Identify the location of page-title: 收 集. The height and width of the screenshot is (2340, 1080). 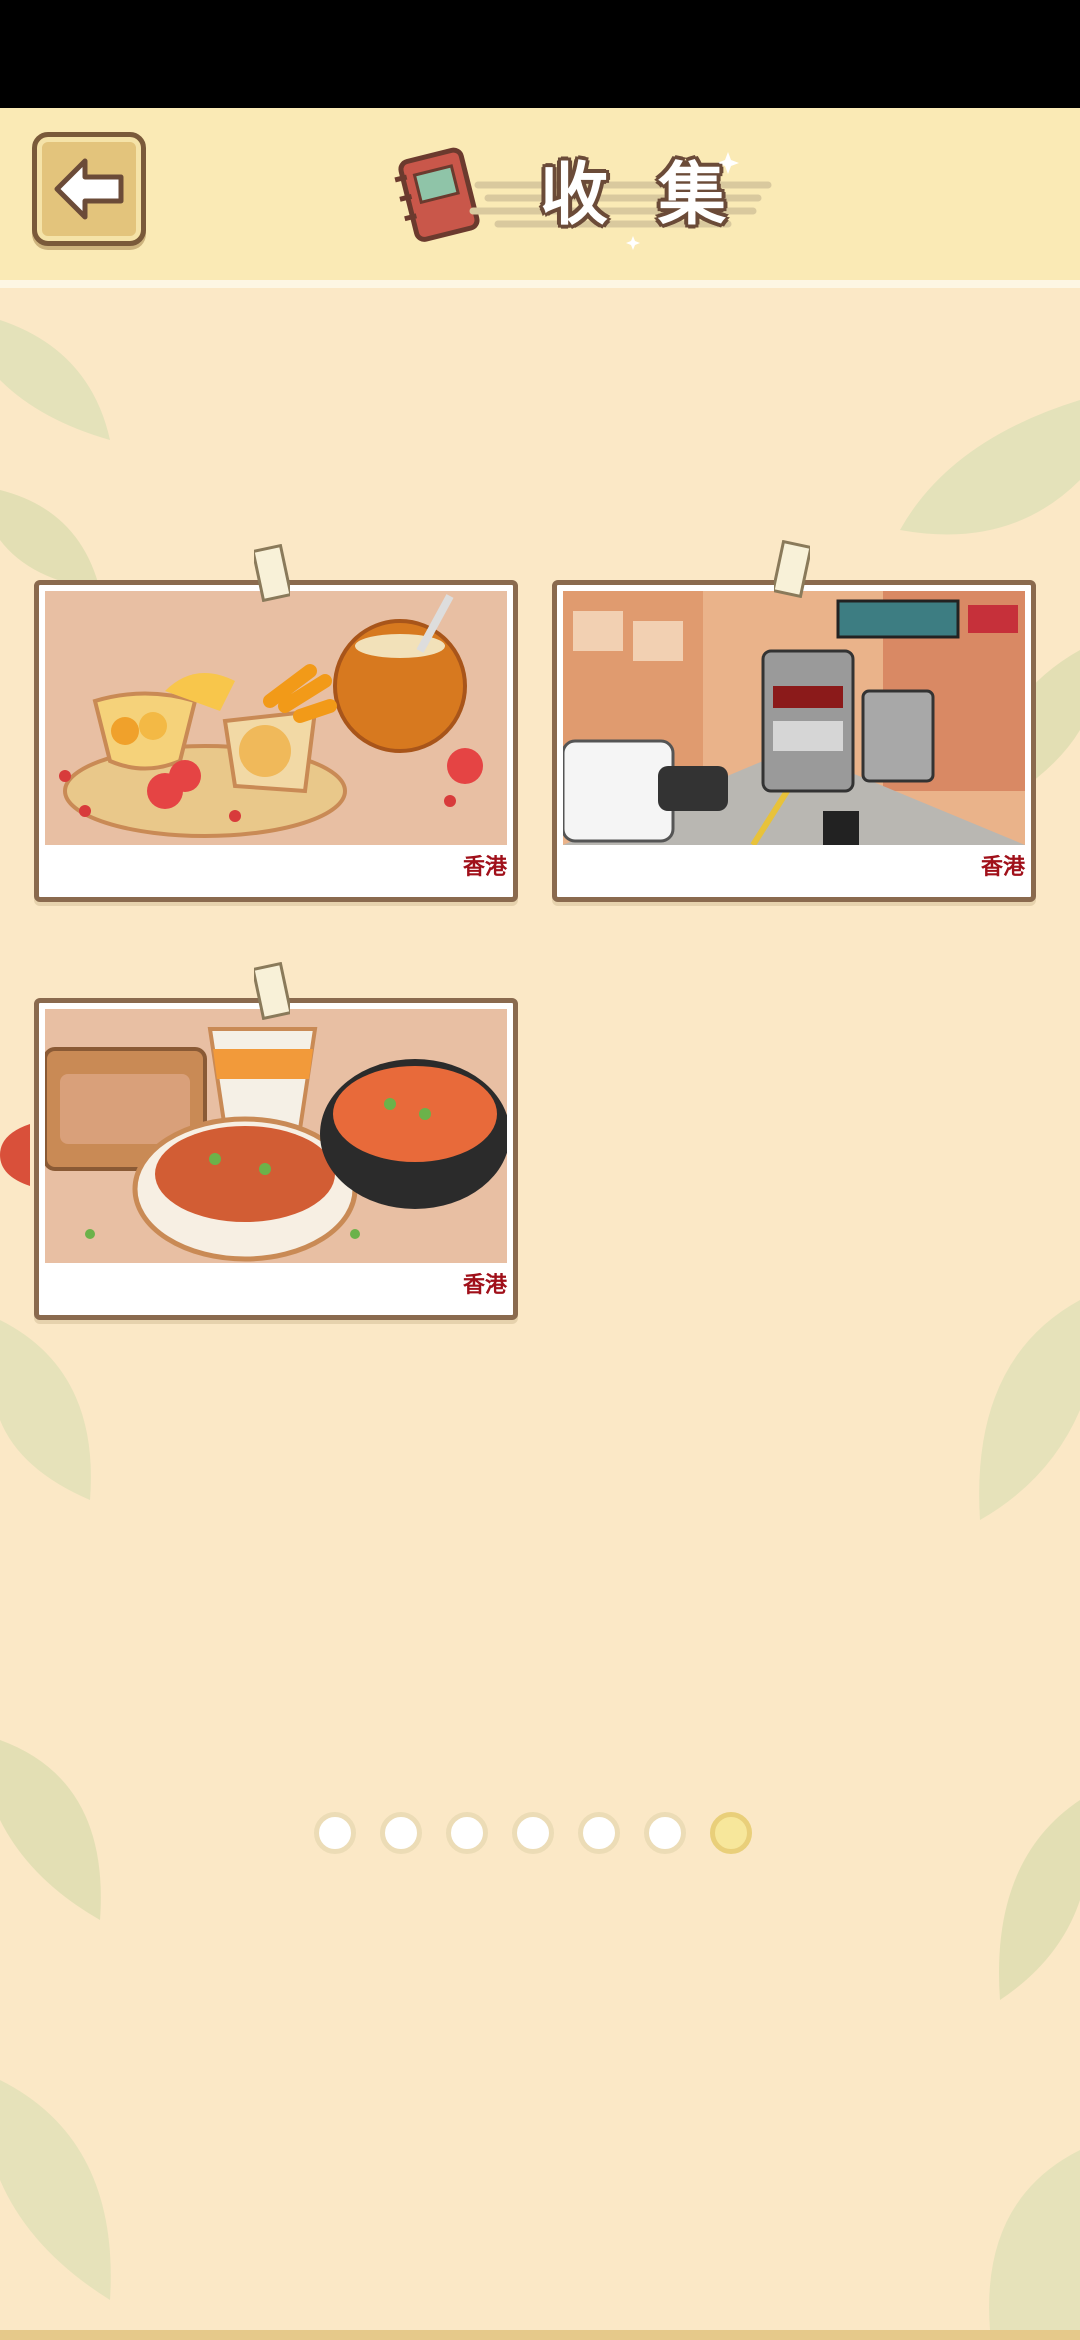
(588, 195).